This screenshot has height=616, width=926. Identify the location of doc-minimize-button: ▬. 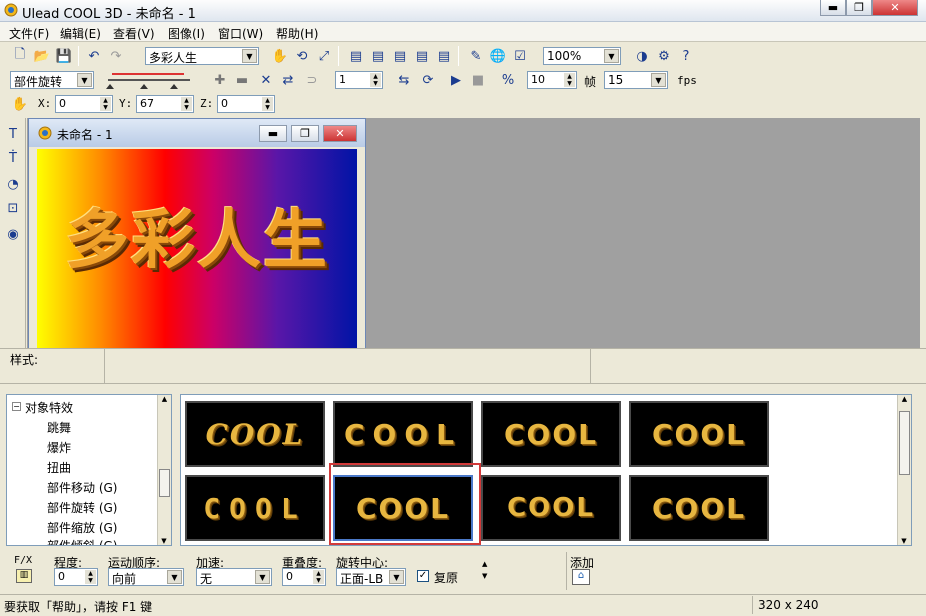
(273, 133).